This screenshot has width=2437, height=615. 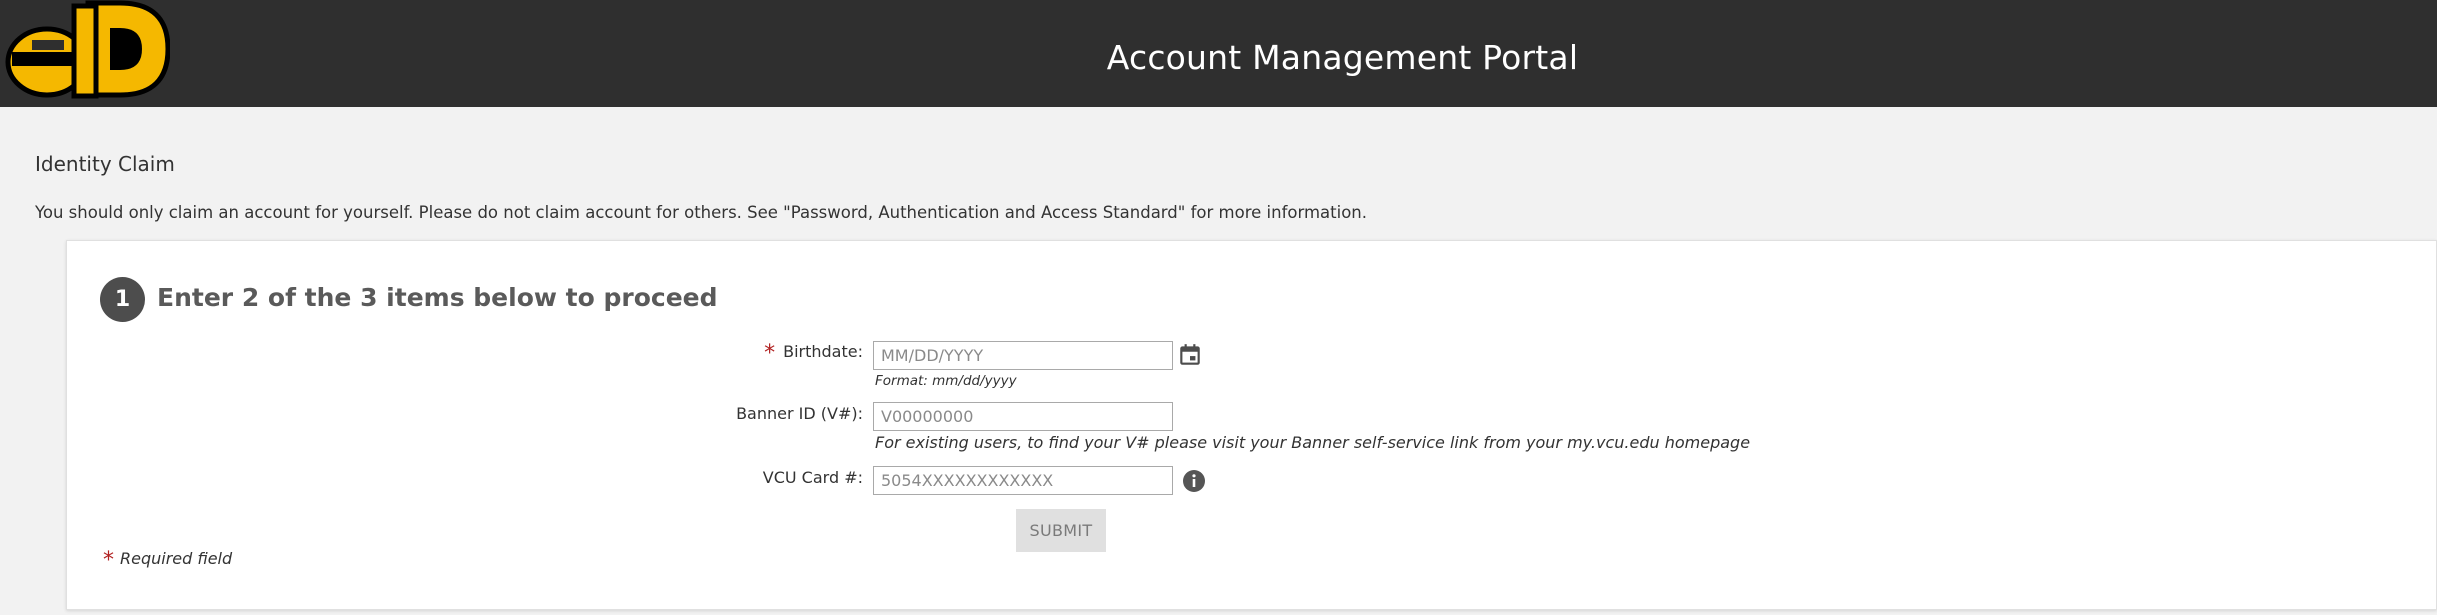 I want to click on page-title: Identity Claim, so click(x=105, y=164).